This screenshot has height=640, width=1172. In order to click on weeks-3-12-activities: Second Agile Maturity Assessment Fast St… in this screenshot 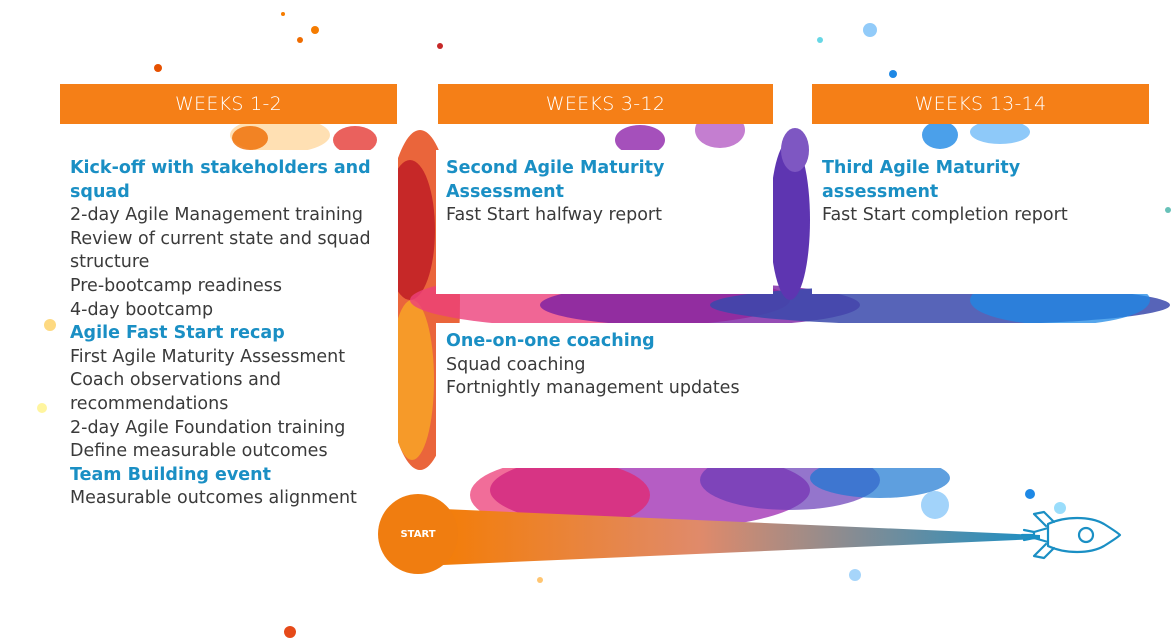, I will do `click(604, 192)`.